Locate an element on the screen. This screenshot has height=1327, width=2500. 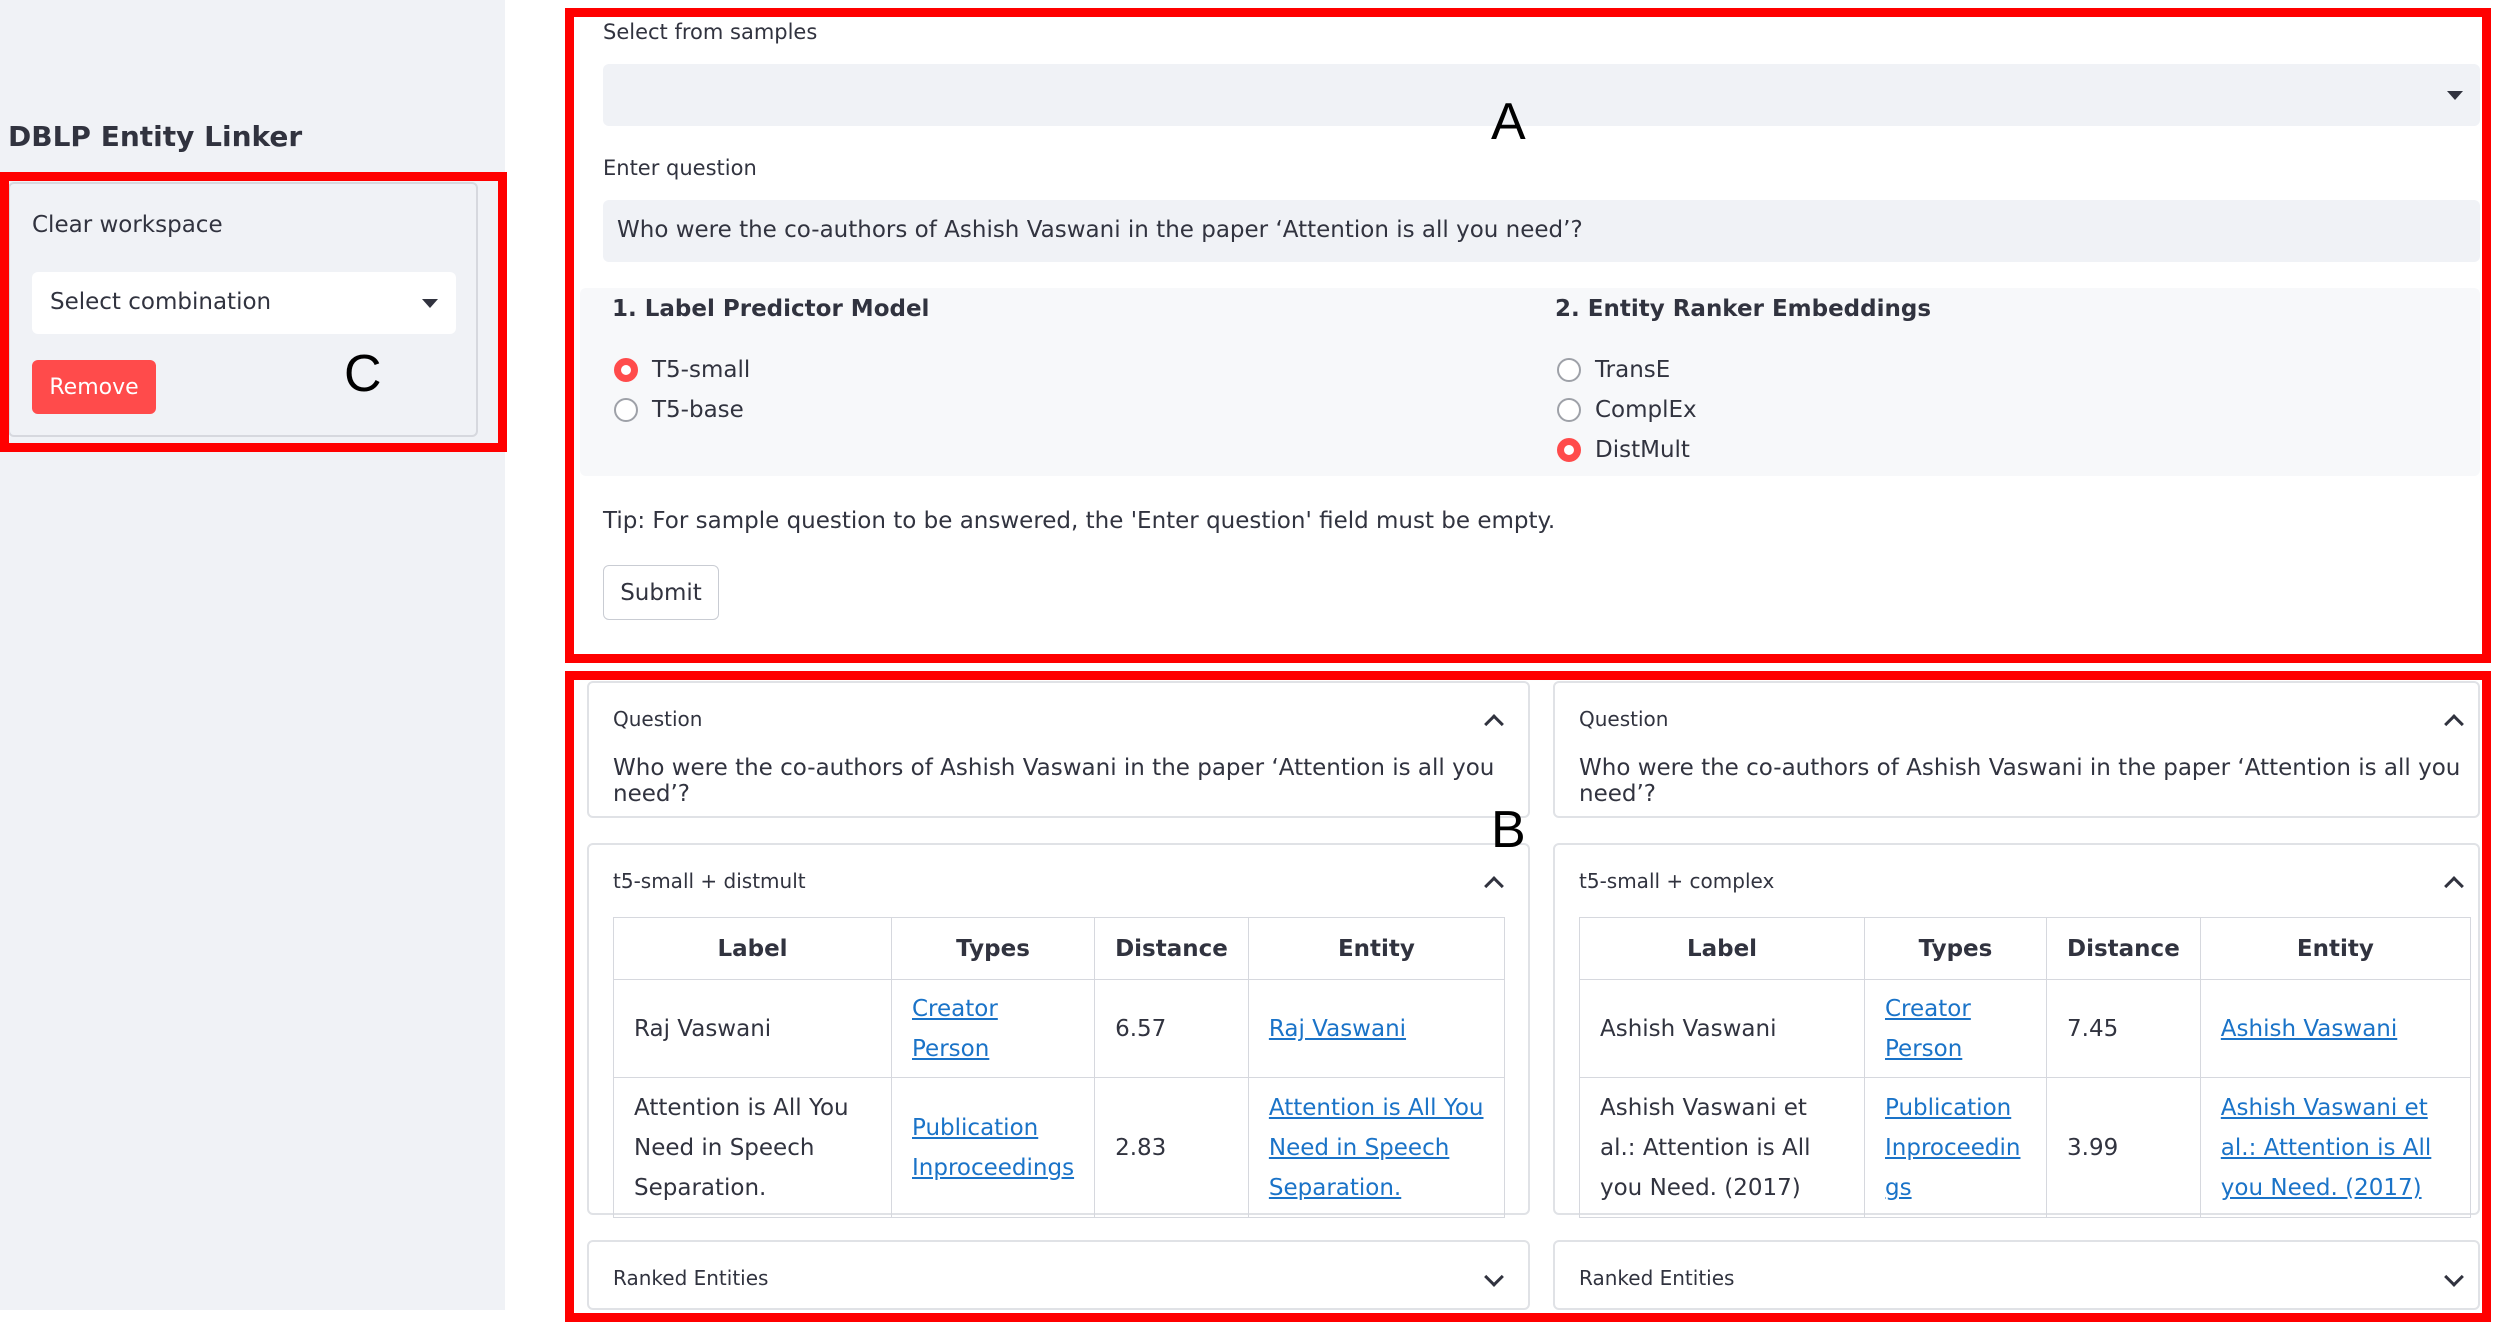
callout-a: A is located at coordinates (1508, 122).